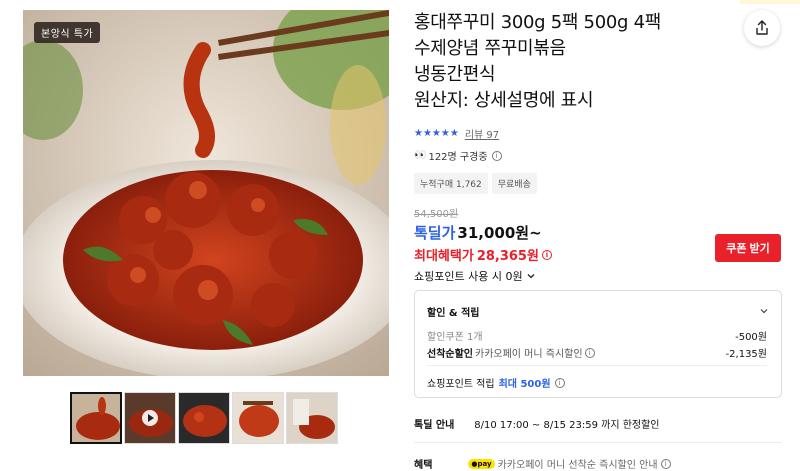  I want to click on deal-info-row: 톡딜 안내 8/10 17:00 ~ 8/15 23:59 까지 한정할인, so click(537, 423).